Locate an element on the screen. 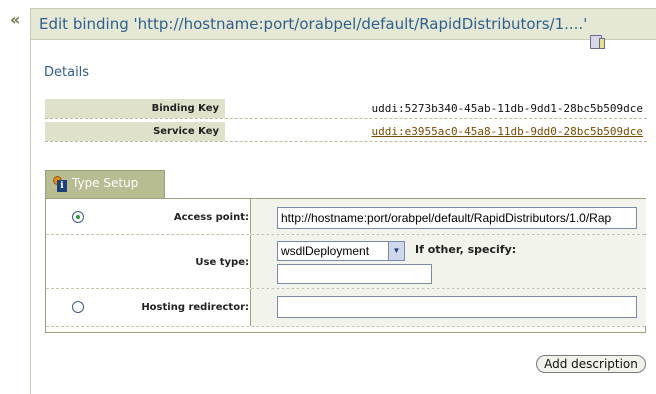 The width and height of the screenshot is (656, 394). tab-type-setup-label: Type Setup is located at coordinates (105, 183).